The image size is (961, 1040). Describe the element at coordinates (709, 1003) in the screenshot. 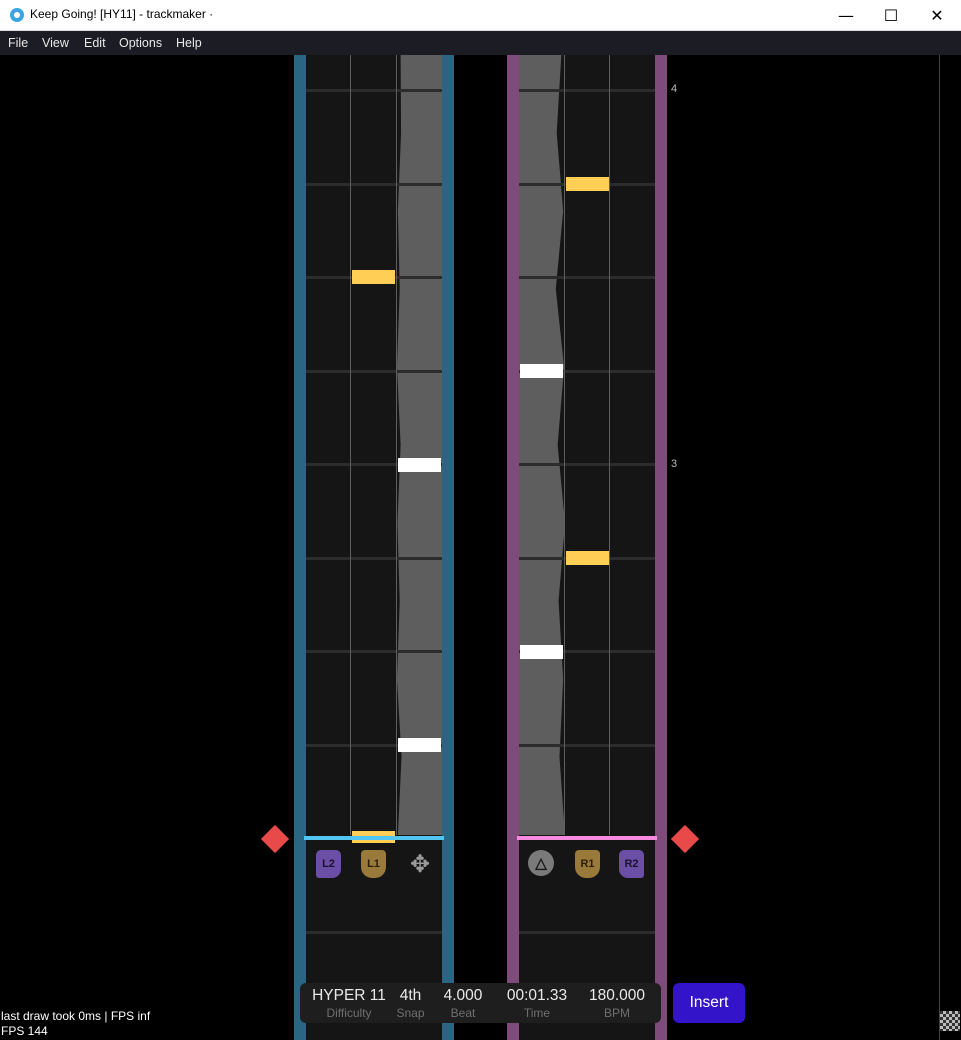

I see `insert-button: Insert` at that location.